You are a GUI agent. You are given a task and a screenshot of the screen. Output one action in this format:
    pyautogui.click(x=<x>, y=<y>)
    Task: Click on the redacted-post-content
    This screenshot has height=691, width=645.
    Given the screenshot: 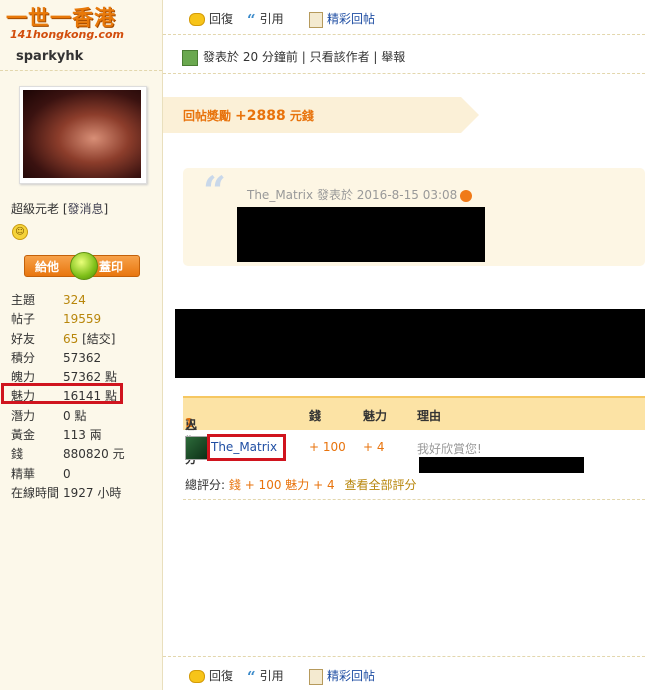 What is the action you would take?
    pyautogui.click(x=410, y=343)
    